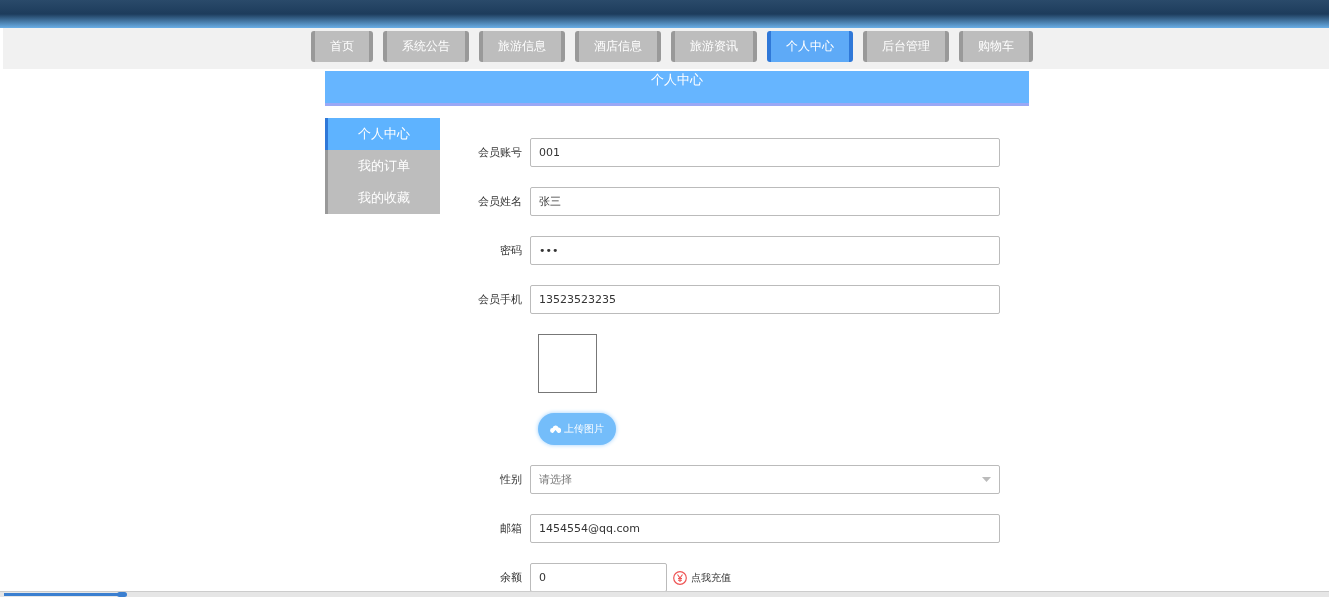 The image size is (1329, 597). I want to click on nav-tab: 首页, so click(342, 46).